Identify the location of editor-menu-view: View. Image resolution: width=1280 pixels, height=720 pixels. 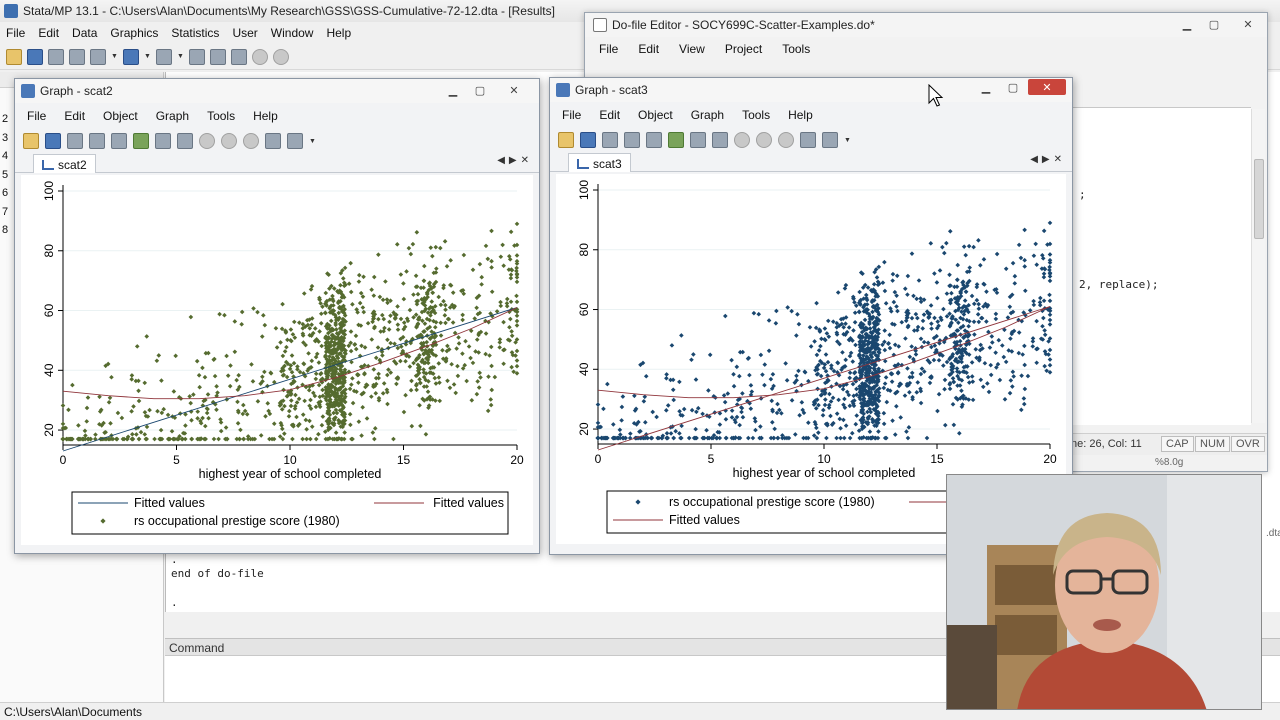
(692, 49).